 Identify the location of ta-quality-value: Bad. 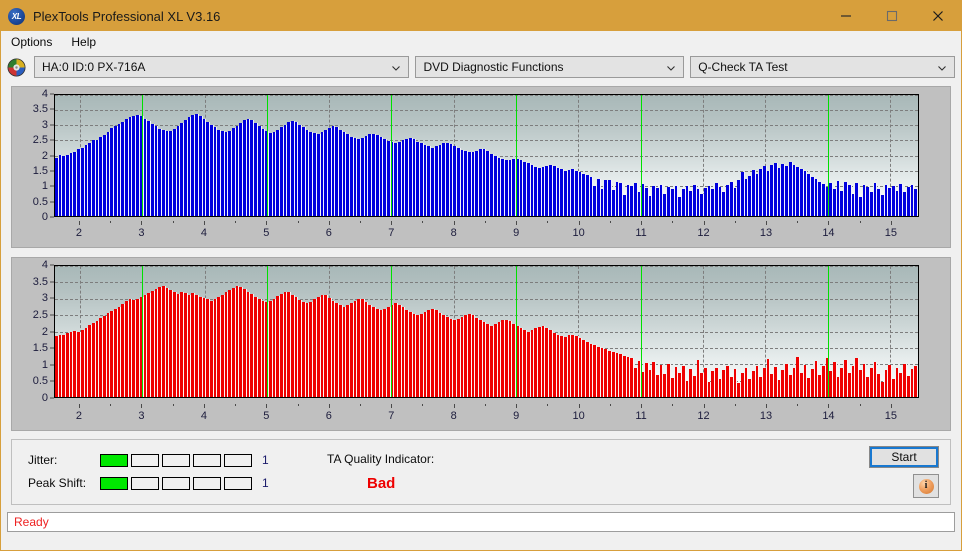
(381, 483).